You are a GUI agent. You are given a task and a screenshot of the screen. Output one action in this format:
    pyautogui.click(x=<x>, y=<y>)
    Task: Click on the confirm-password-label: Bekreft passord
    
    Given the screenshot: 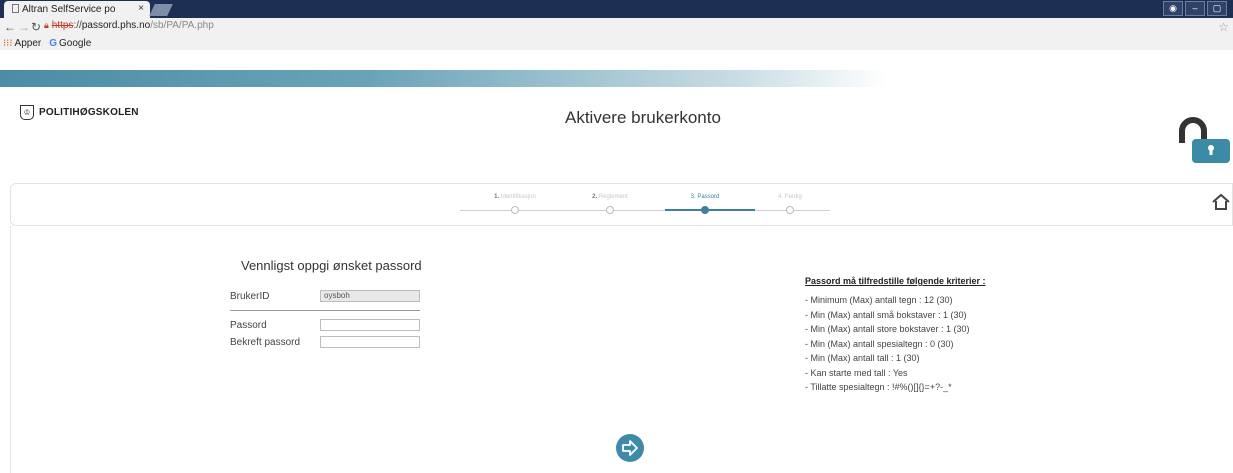 What is the action you would take?
    pyautogui.click(x=265, y=342)
    